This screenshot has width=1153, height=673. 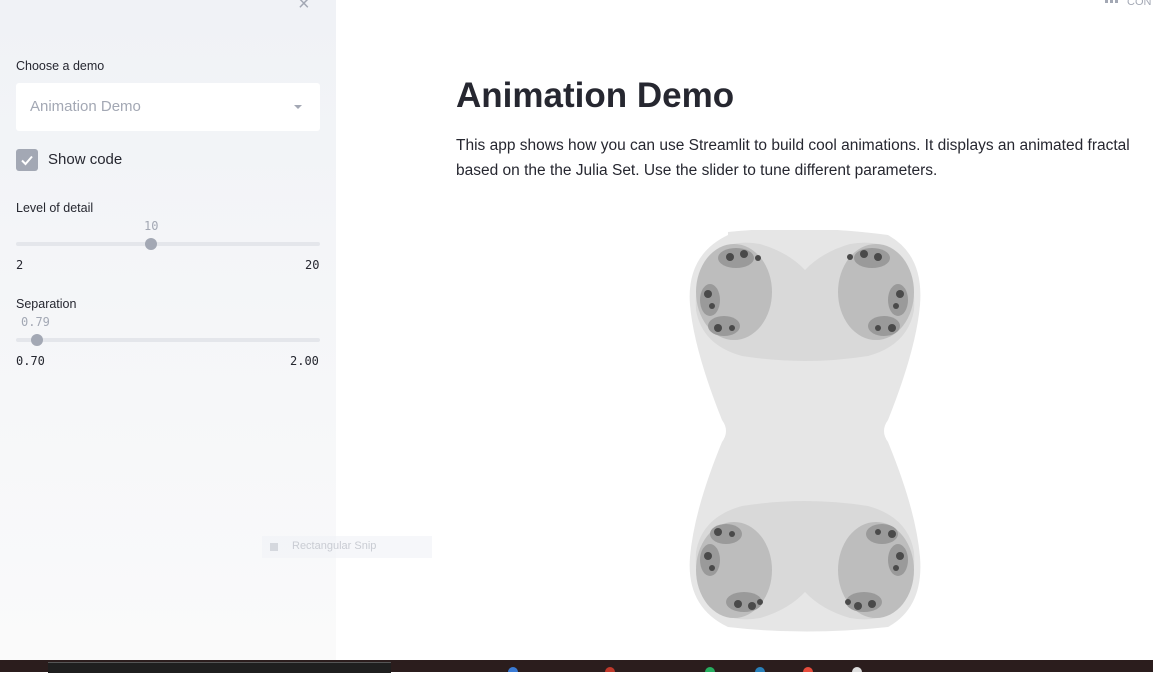 What do you see at coordinates (55, 208) in the screenshot?
I see `detail-slider-label: Level of detail` at bounding box center [55, 208].